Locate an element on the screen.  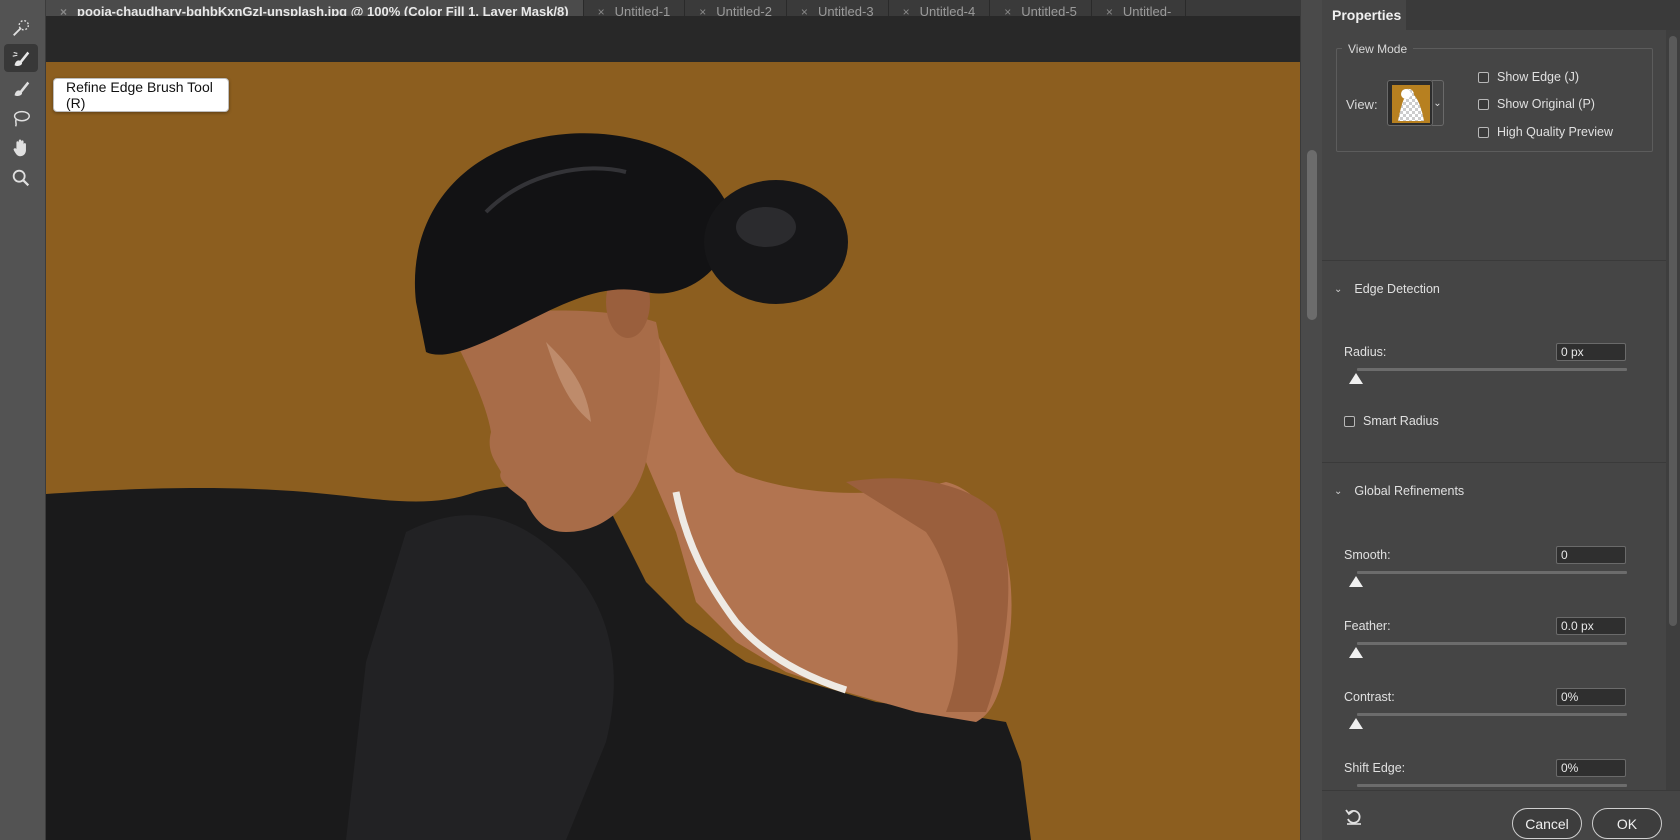
canvas-vertical-scrollbar is located at coordinates (1311, 420).